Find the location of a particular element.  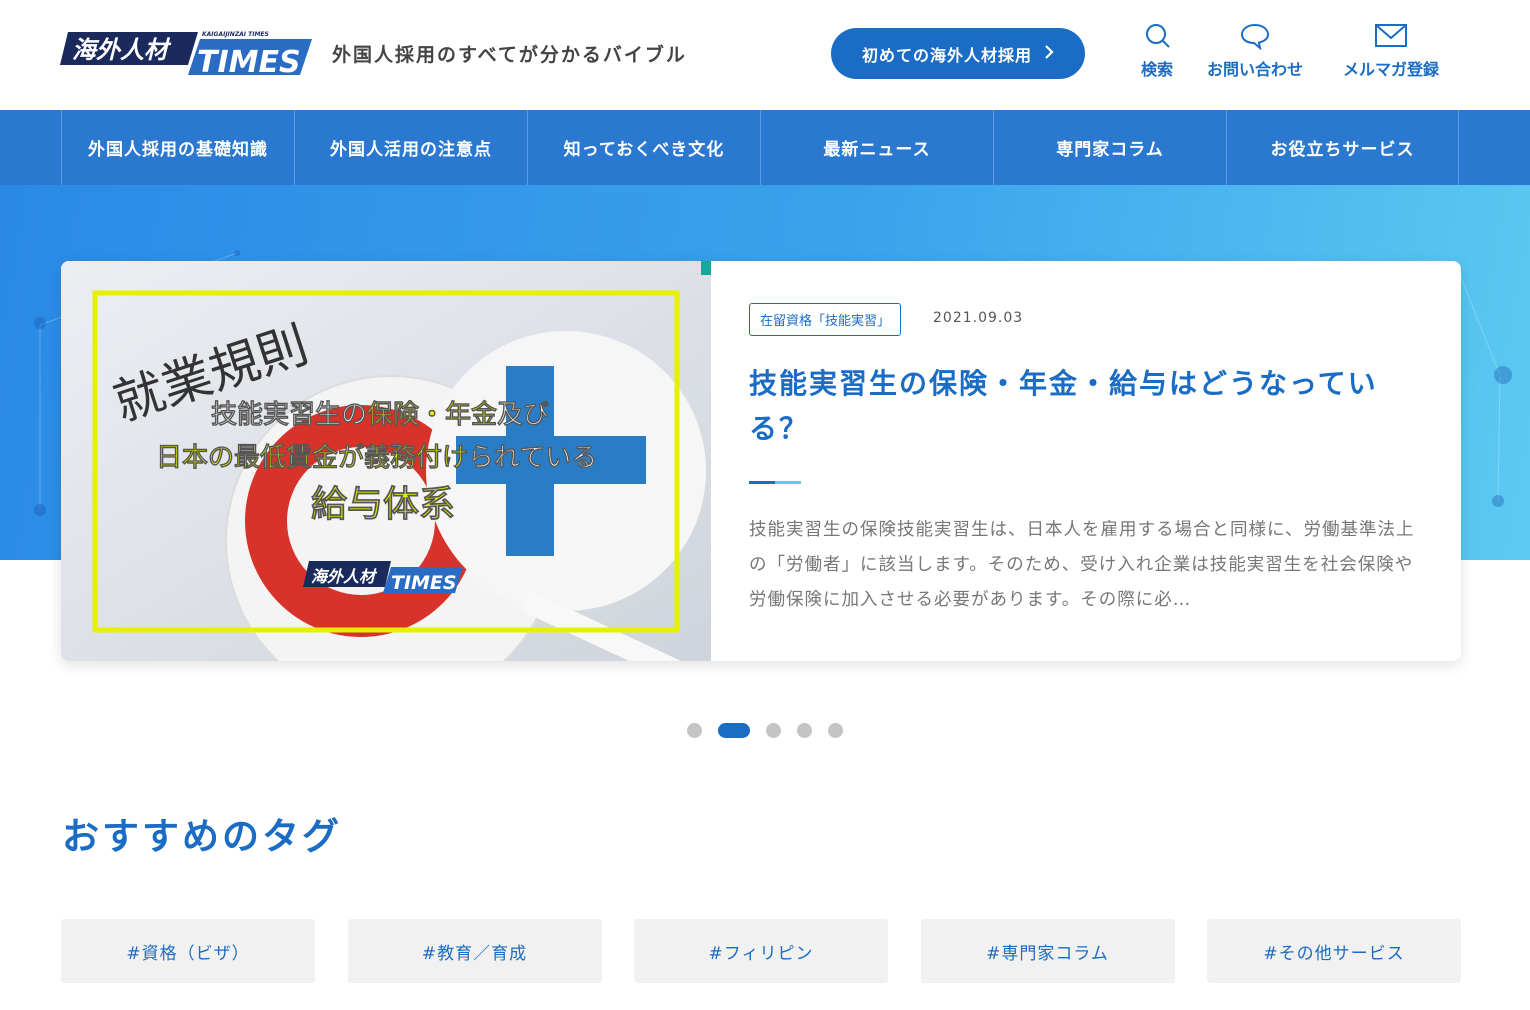

nav-item-news: 最新ニュース is located at coordinates (876, 147).